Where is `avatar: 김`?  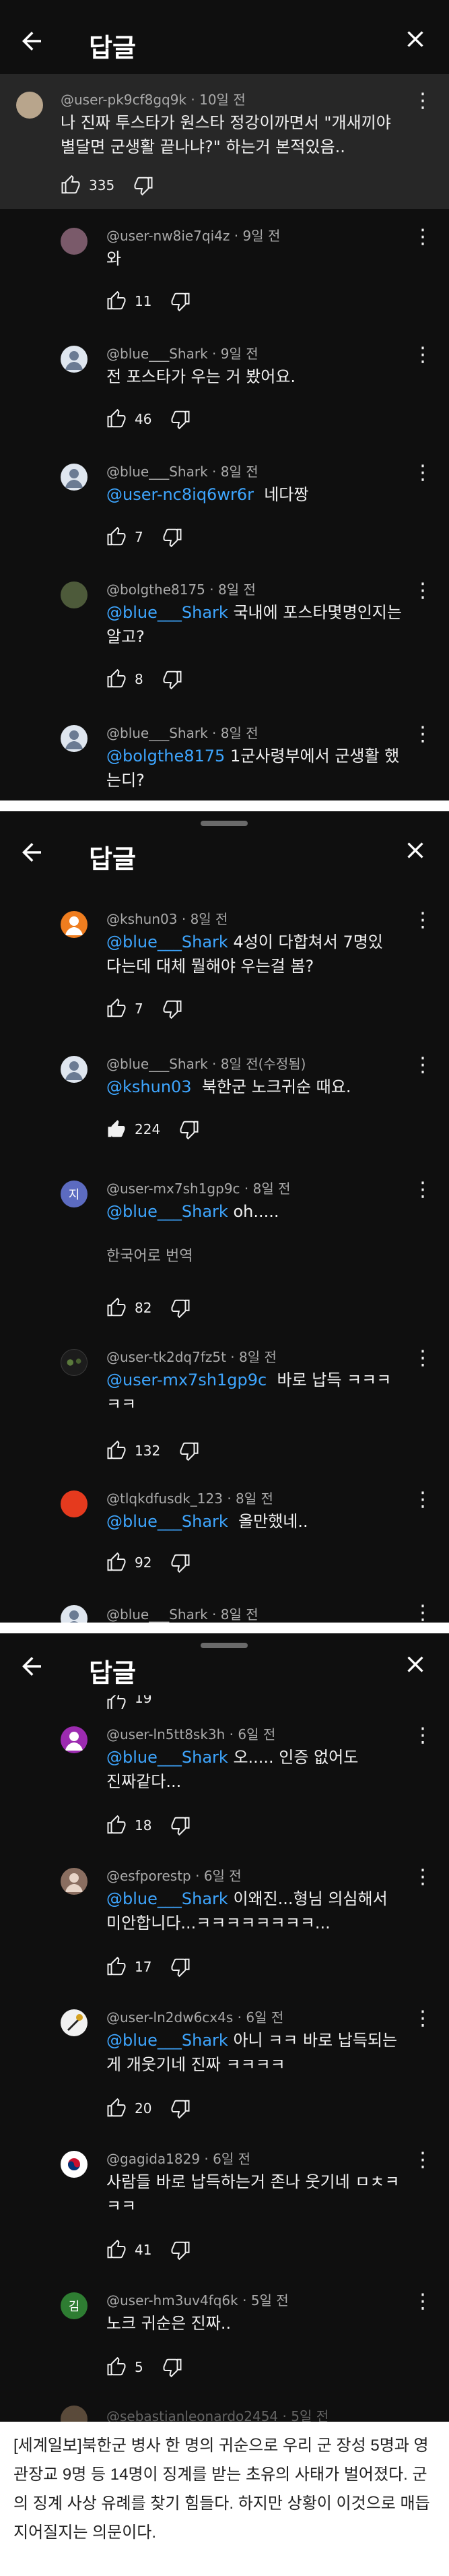
avatar: 김 is located at coordinates (74, 2305).